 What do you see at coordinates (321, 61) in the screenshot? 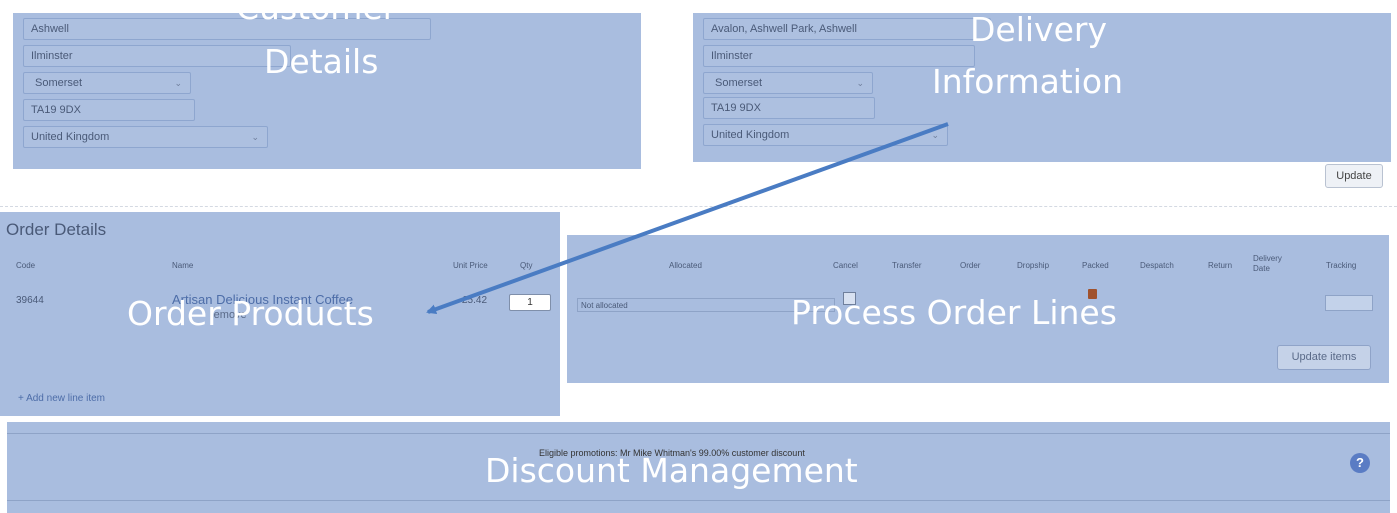
I see `customer-details-label-2: Details` at bounding box center [321, 61].